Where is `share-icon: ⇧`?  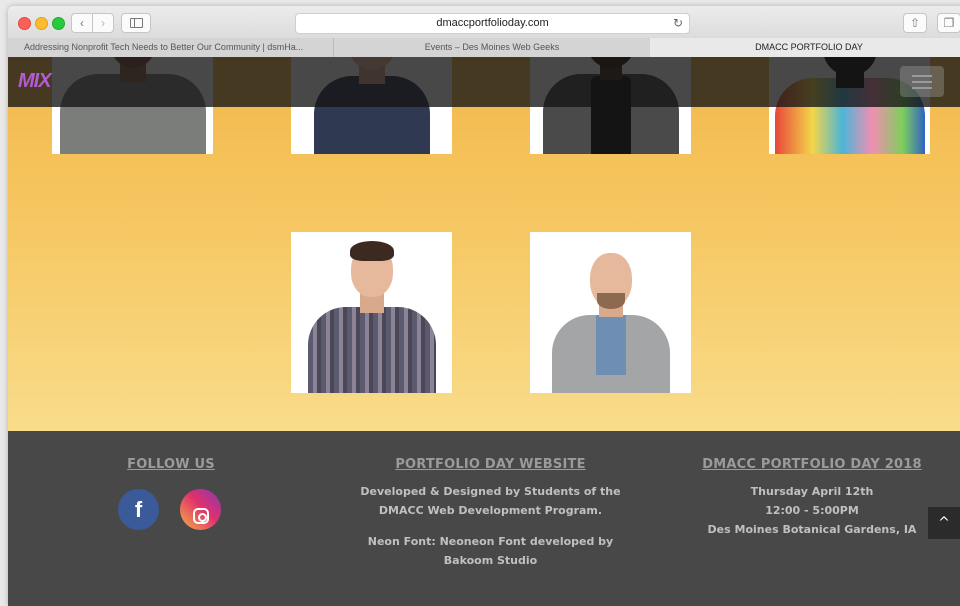
share-icon: ⇧ is located at coordinates (915, 23).